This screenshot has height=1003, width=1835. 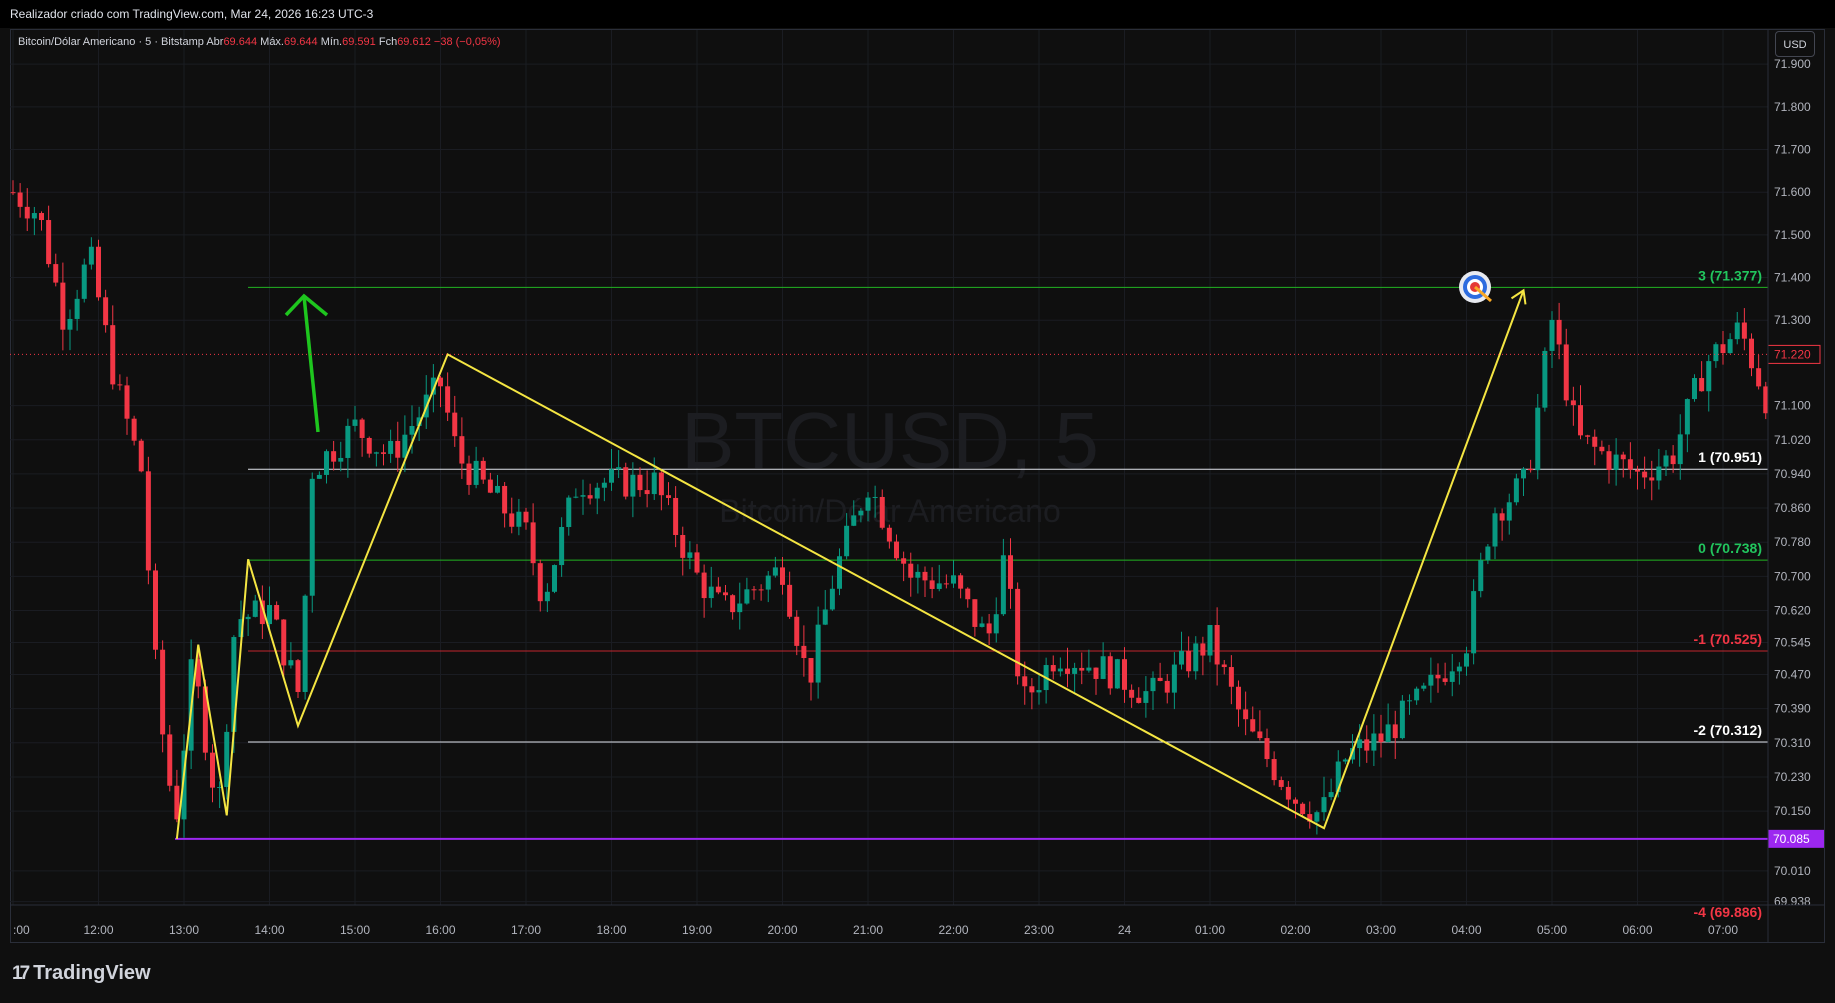 What do you see at coordinates (388, 42) in the screenshot?
I see `close-label: Fch` at bounding box center [388, 42].